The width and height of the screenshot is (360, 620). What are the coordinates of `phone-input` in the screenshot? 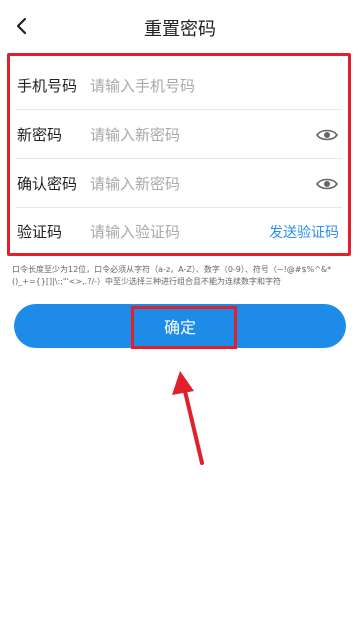 It's located at (200, 85).